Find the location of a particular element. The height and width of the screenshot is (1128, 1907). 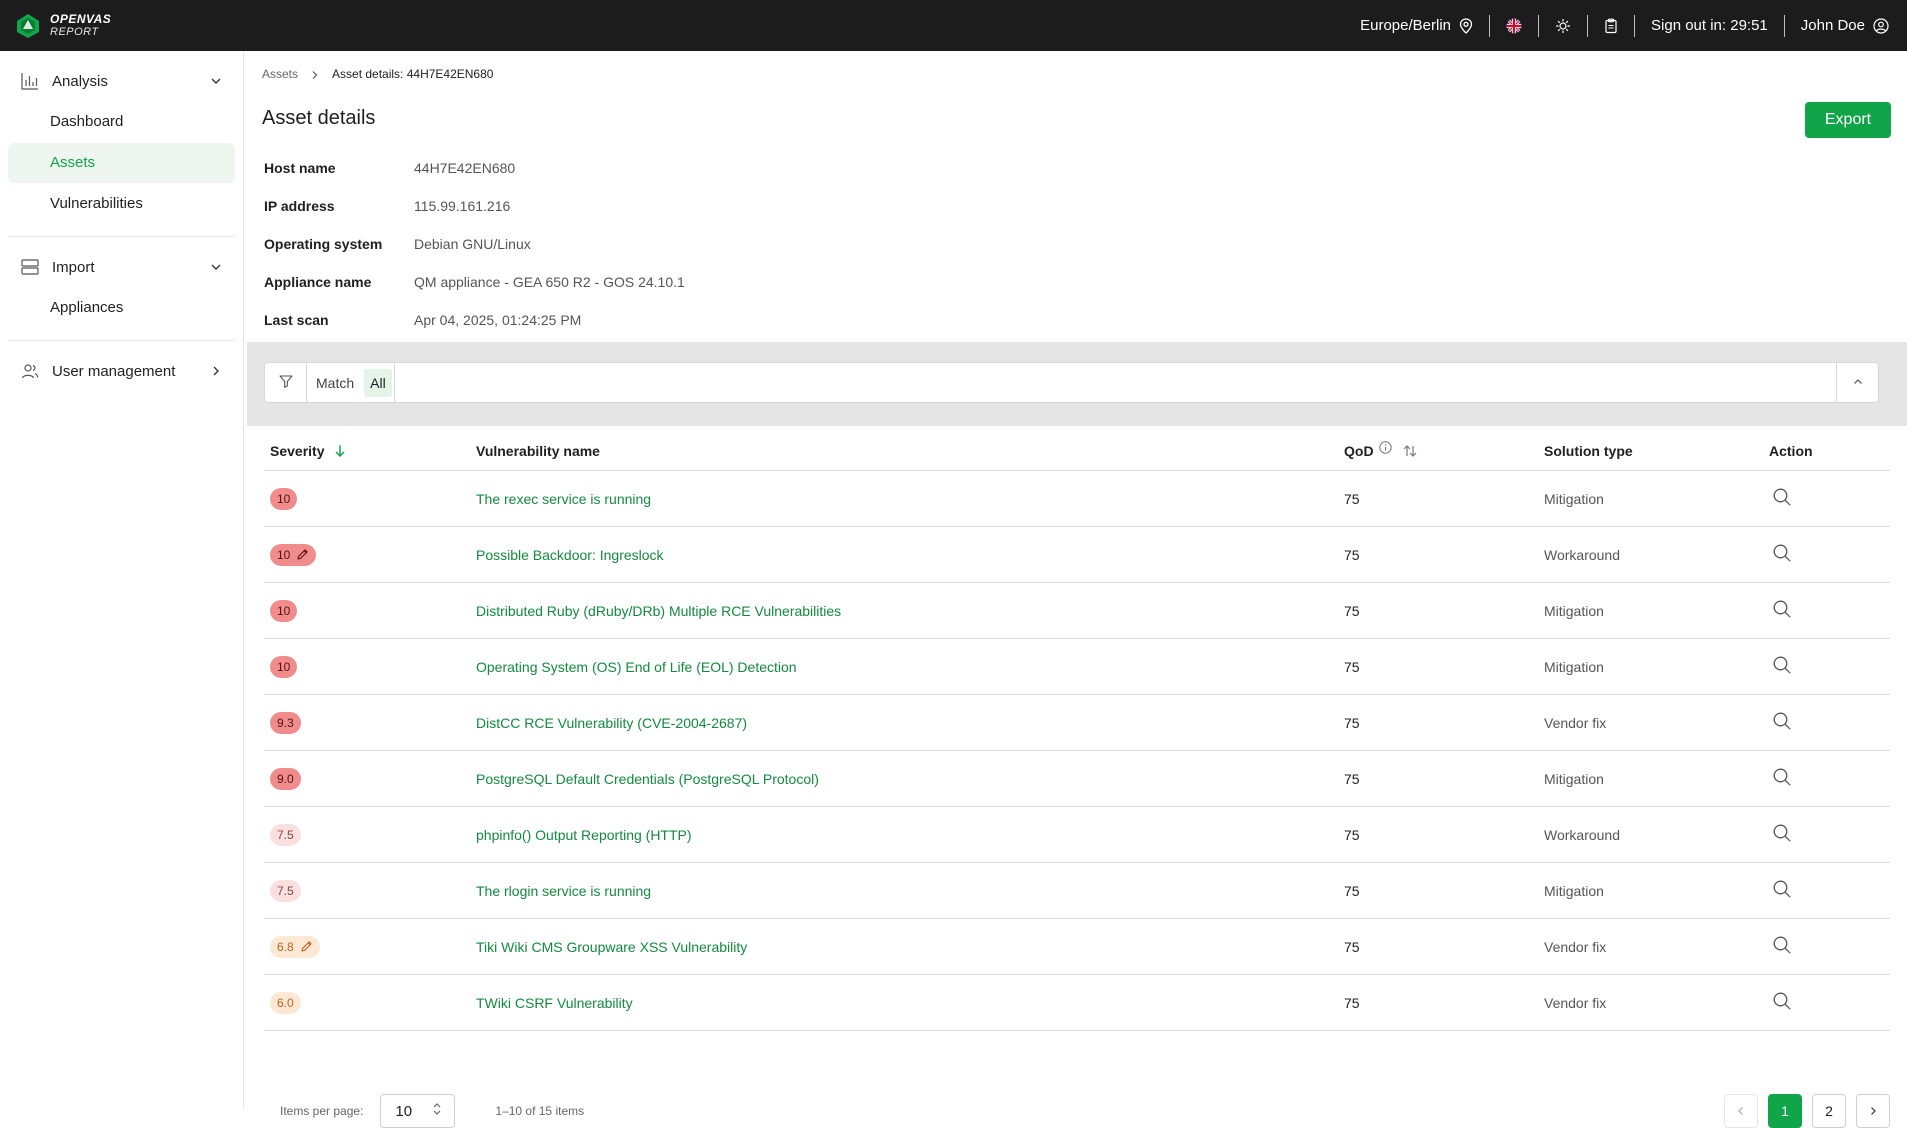

theme-toggle is located at coordinates (1563, 26).